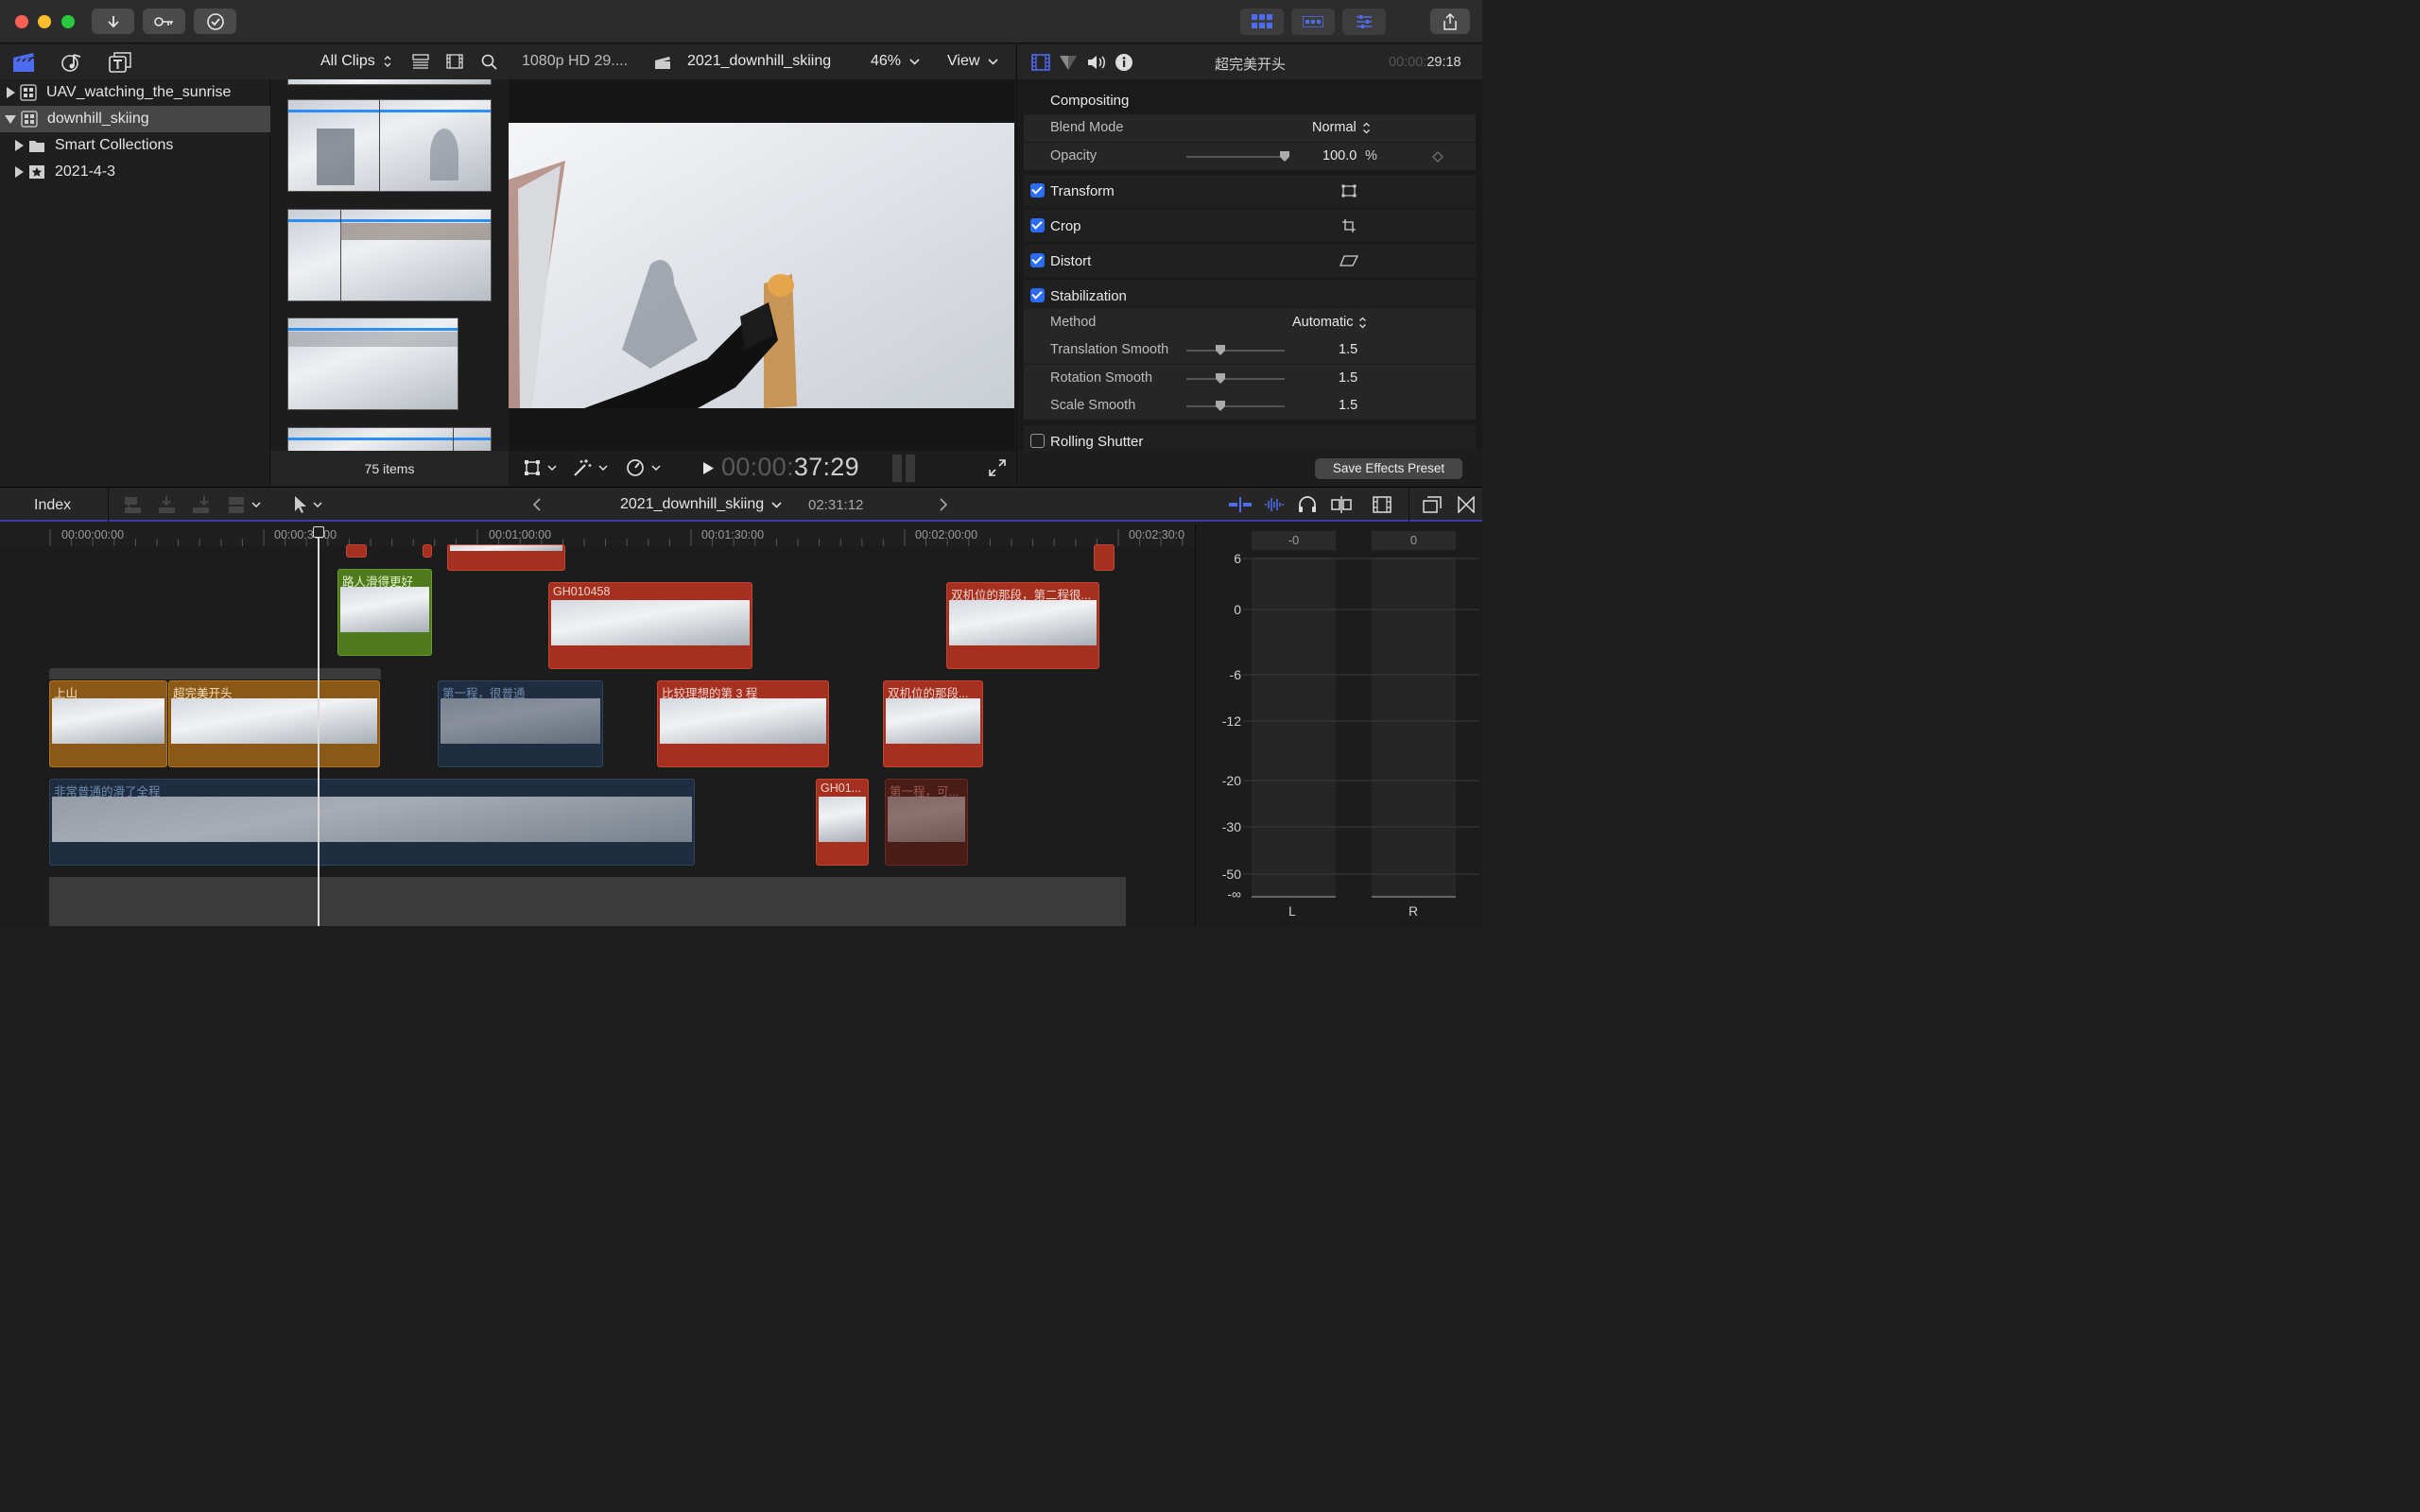  What do you see at coordinates (708, 468) in the screenshot?
I see `play-button` at bounding box center [708, 468].